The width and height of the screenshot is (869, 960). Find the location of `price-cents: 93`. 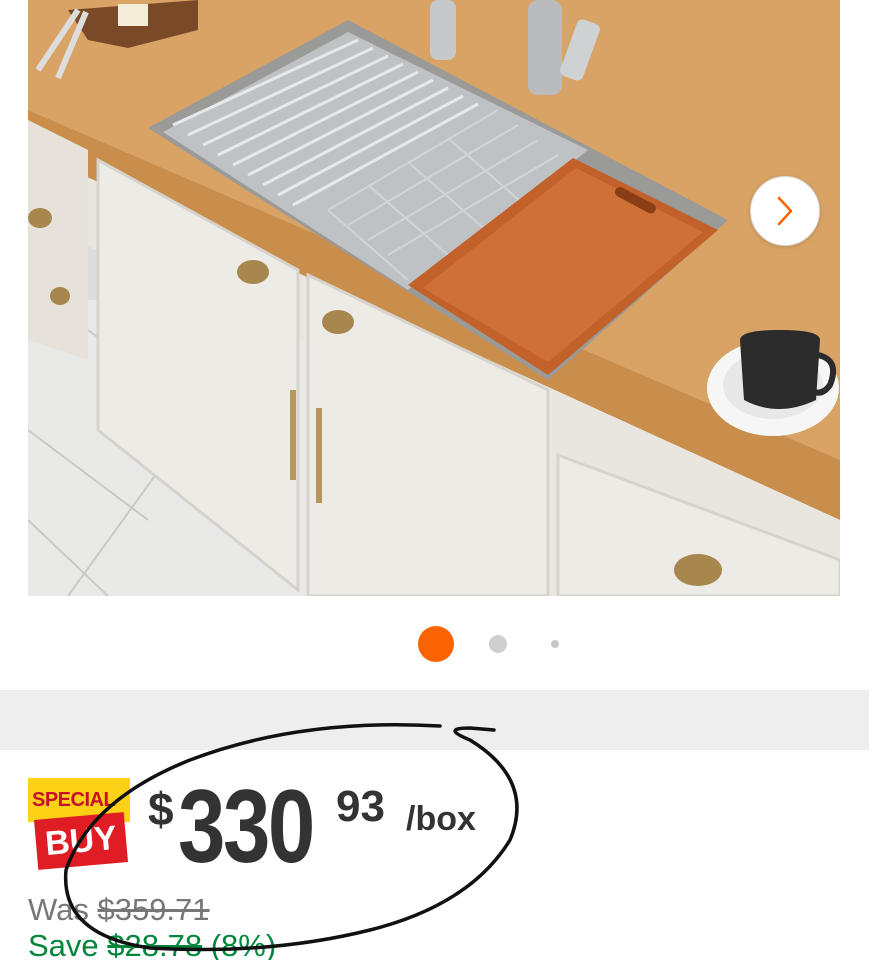

price-cents: 93 is located at coordinates (360, 806).